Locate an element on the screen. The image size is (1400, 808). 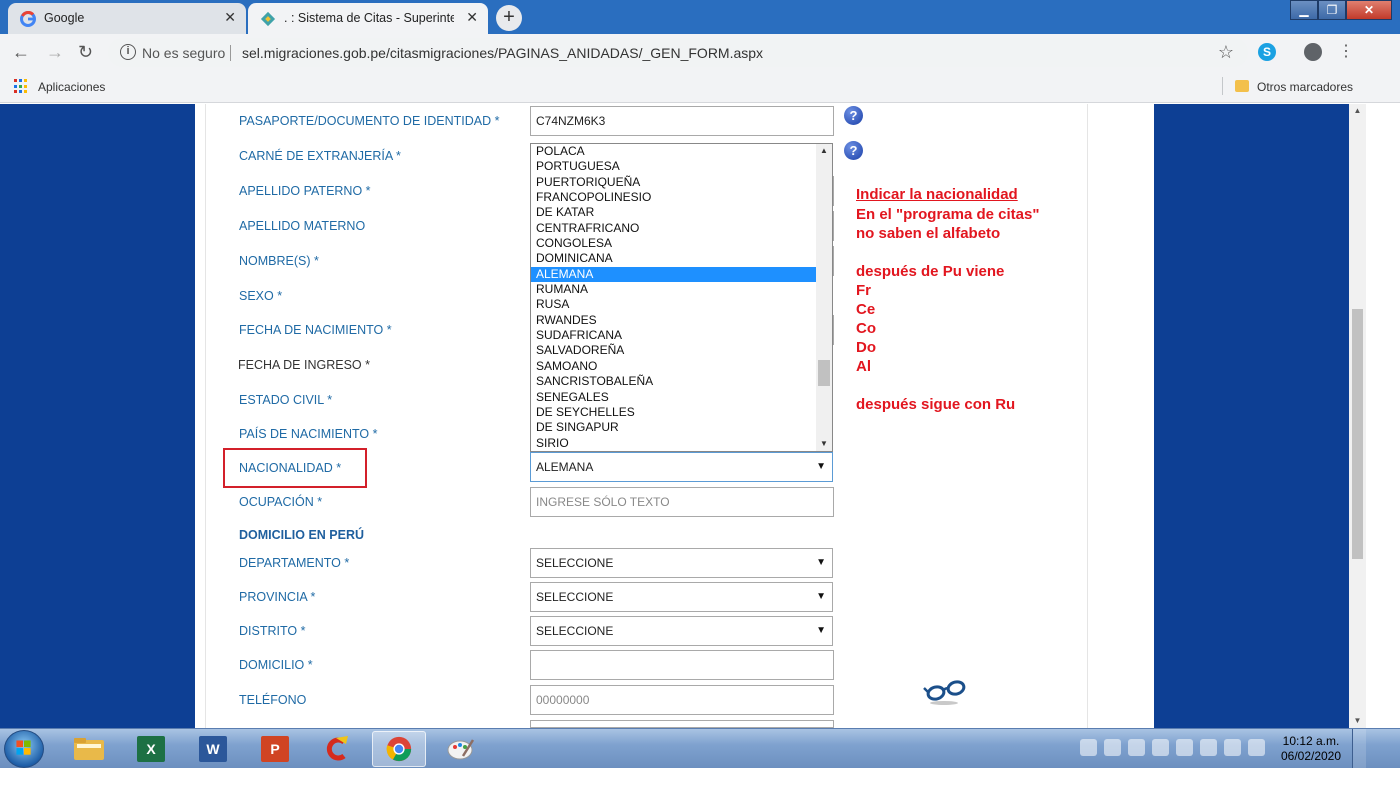
close-window-icon: ✕ is located at coordinates (1369, 10).